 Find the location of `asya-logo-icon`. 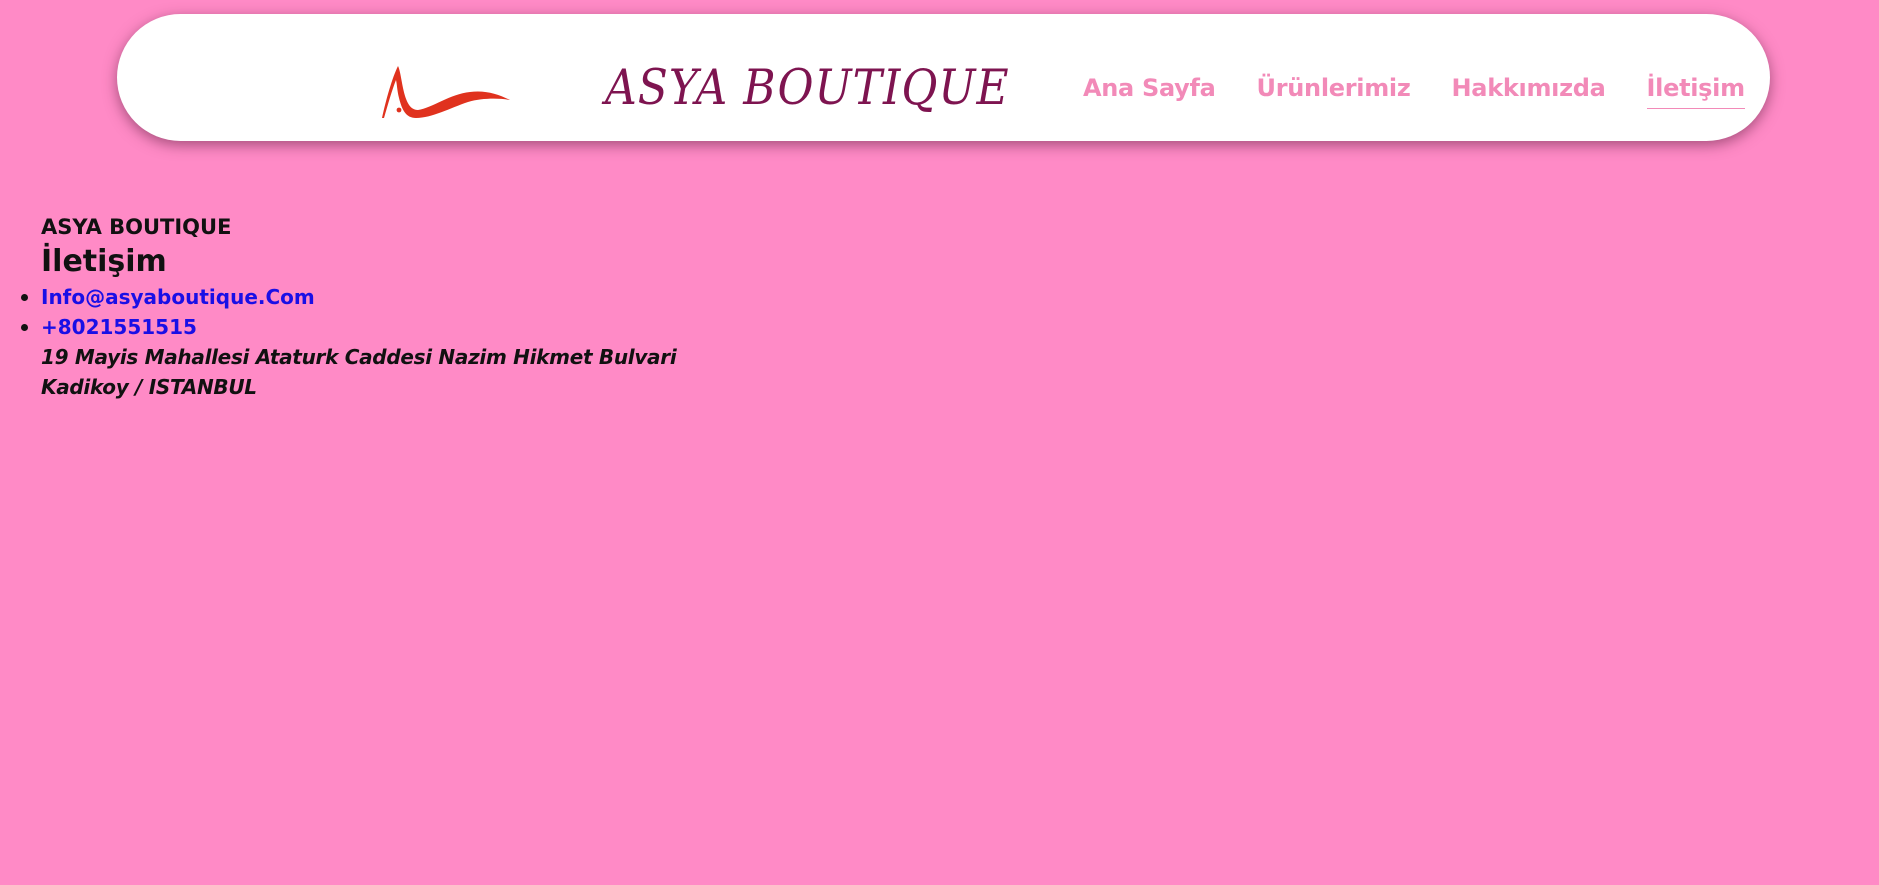

asya-logo-icon is located at coordinates (442, 88).